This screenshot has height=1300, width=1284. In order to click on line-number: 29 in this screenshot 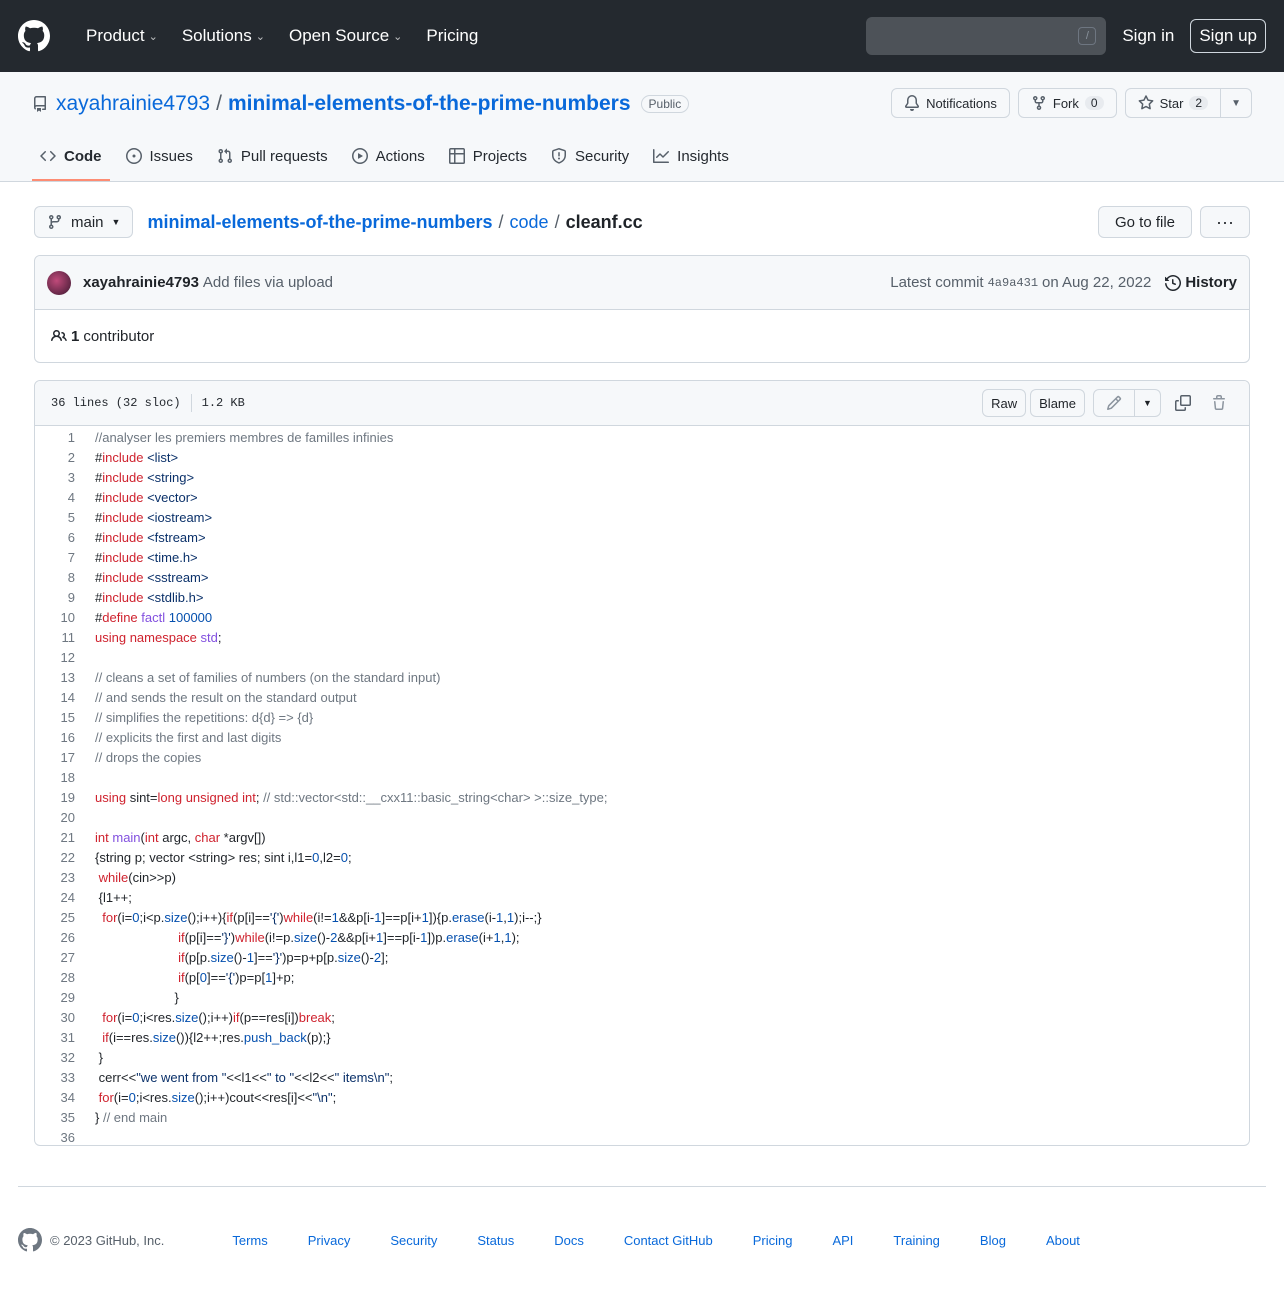, I will do `click(55, 997)`.